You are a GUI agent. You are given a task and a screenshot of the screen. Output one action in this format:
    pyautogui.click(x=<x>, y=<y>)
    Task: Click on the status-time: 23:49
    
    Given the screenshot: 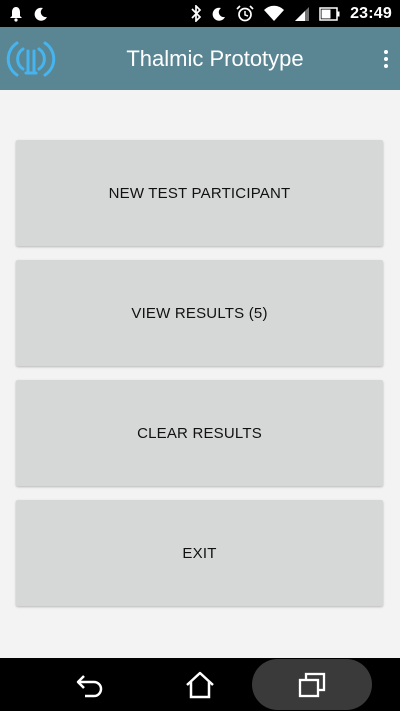 What is the action you would take?
    pyautogui.click(x=371, y=13)
    